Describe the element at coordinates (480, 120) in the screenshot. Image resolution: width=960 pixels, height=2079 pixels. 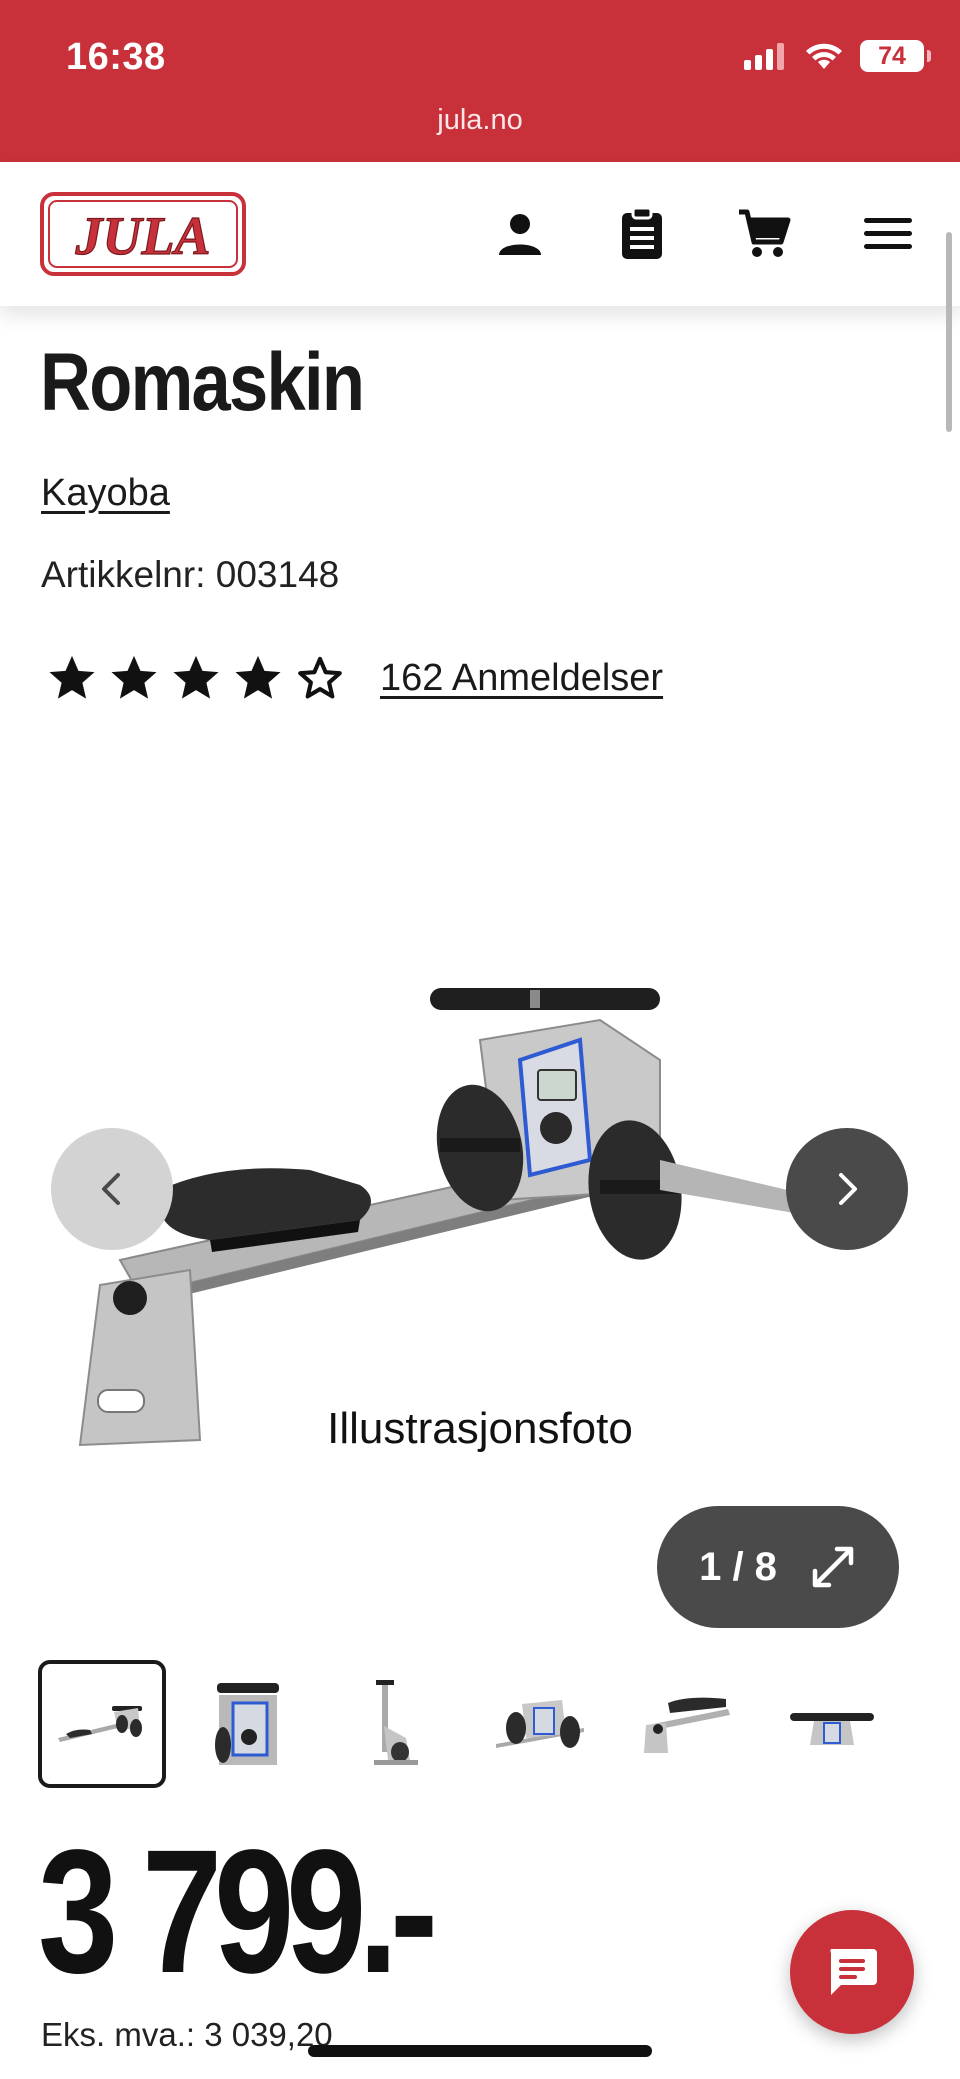
I see `url-bar: jula.no` at that location.